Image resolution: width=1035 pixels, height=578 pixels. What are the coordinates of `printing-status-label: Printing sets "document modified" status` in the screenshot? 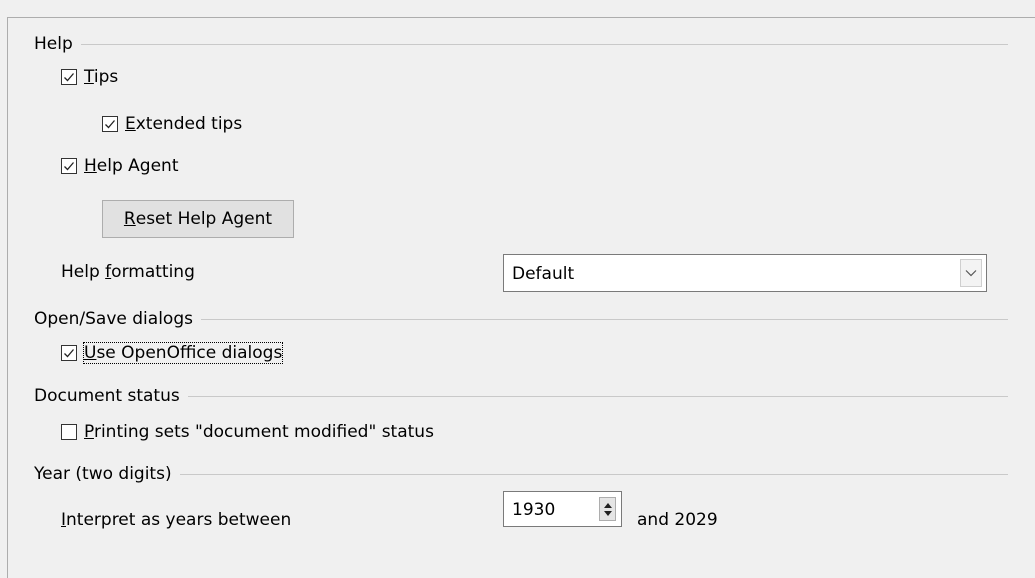 It's located at (259, 432).